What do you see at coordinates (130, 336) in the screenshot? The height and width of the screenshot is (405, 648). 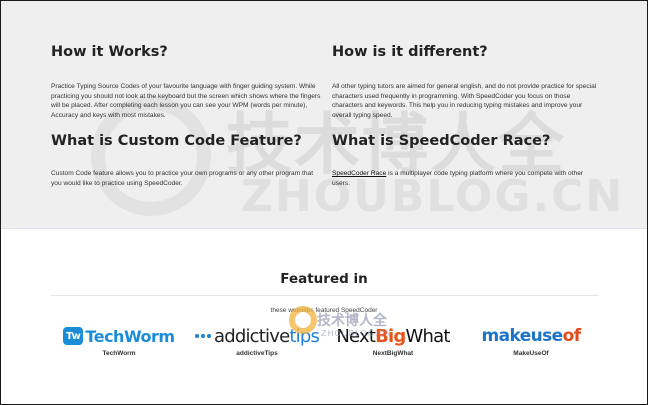 I see `techworm-wordmark: TechWorm` at bounding box center [130, 336].